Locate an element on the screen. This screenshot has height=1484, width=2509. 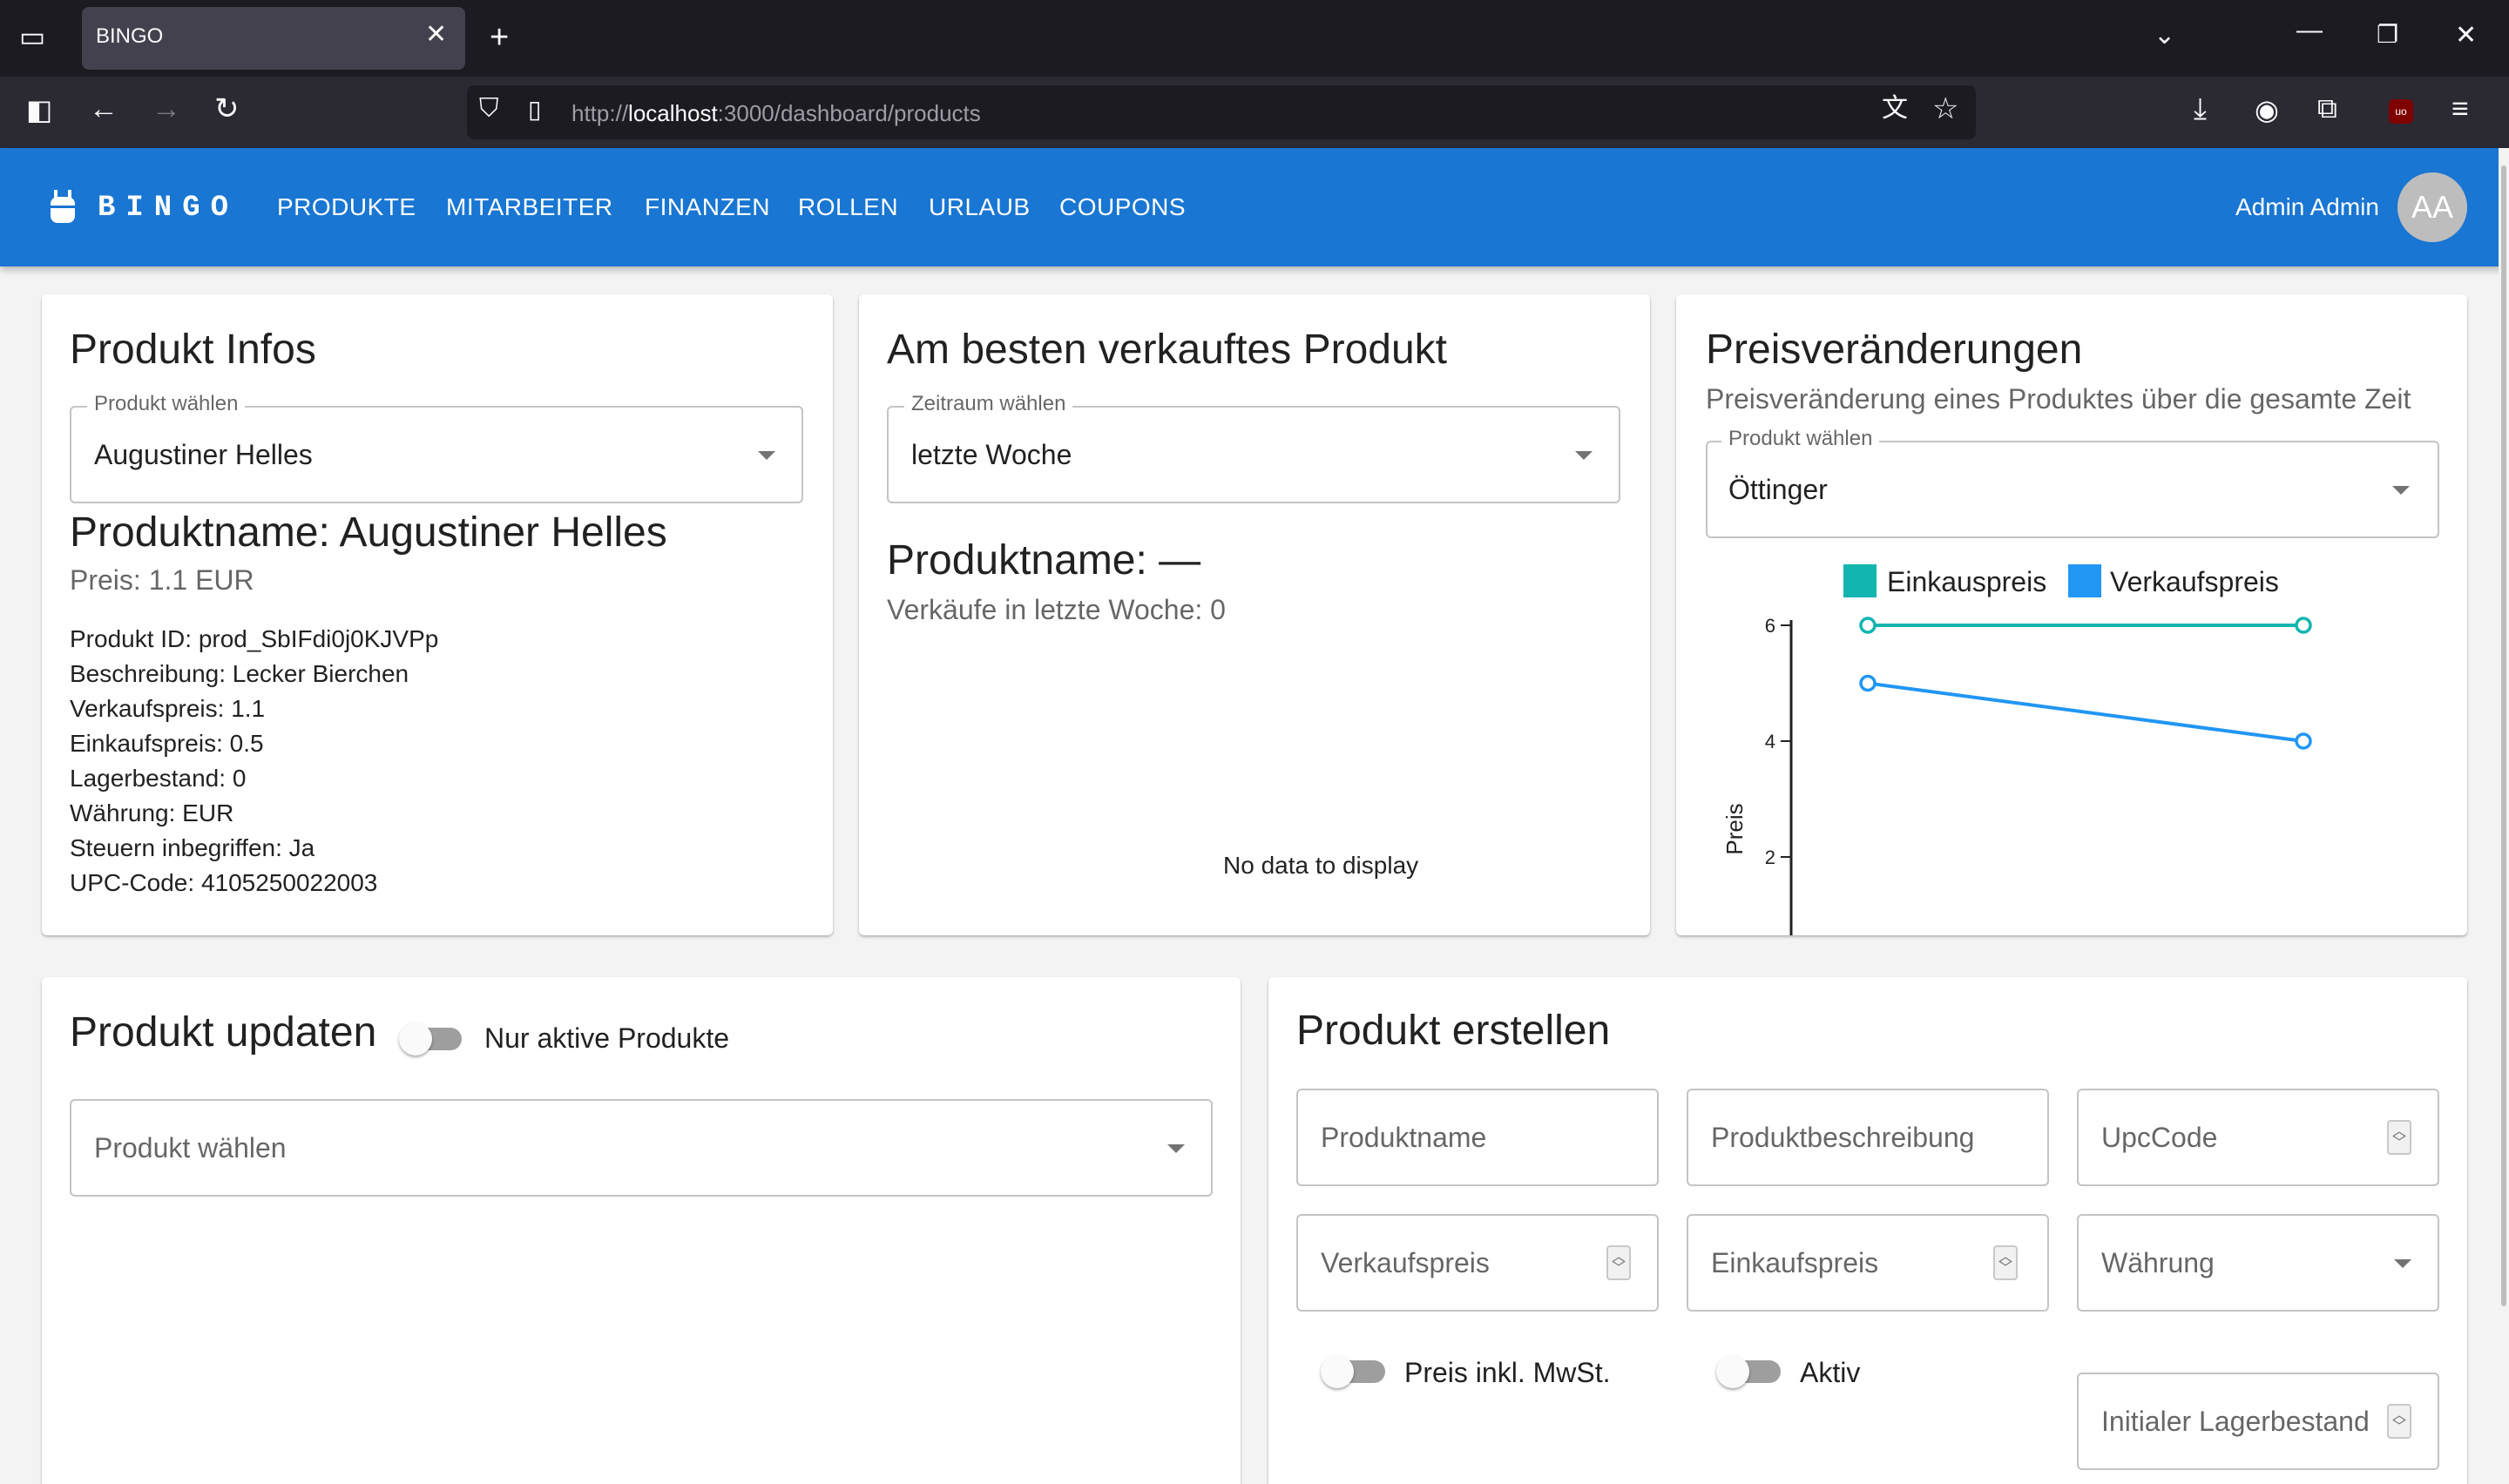
detail-waehrung: Währung: EUR is located at coordinates (152, 813).